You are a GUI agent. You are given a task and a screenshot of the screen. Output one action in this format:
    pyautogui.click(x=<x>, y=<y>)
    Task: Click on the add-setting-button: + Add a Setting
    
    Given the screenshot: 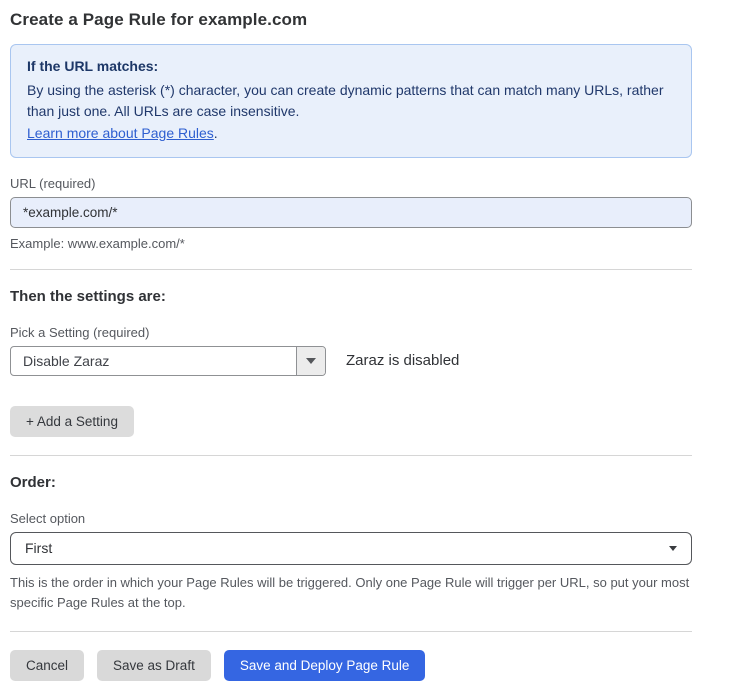 What is the action you would take?
    pyautogui.click(x=72, y=421)
    